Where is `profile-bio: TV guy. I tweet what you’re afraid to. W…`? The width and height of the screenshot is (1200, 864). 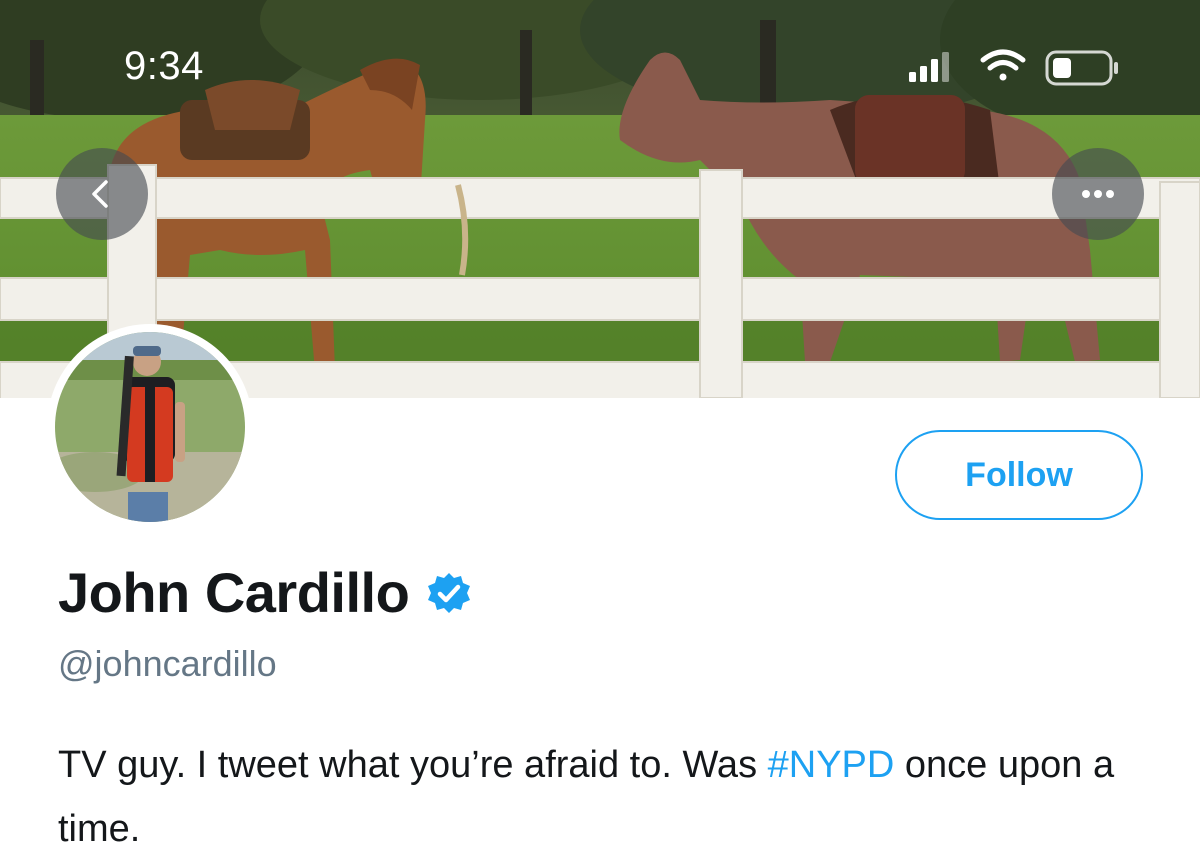
profile-bio: TV guy. I tweet what you’re afraid to. W… is located at coordinates (608, 797).